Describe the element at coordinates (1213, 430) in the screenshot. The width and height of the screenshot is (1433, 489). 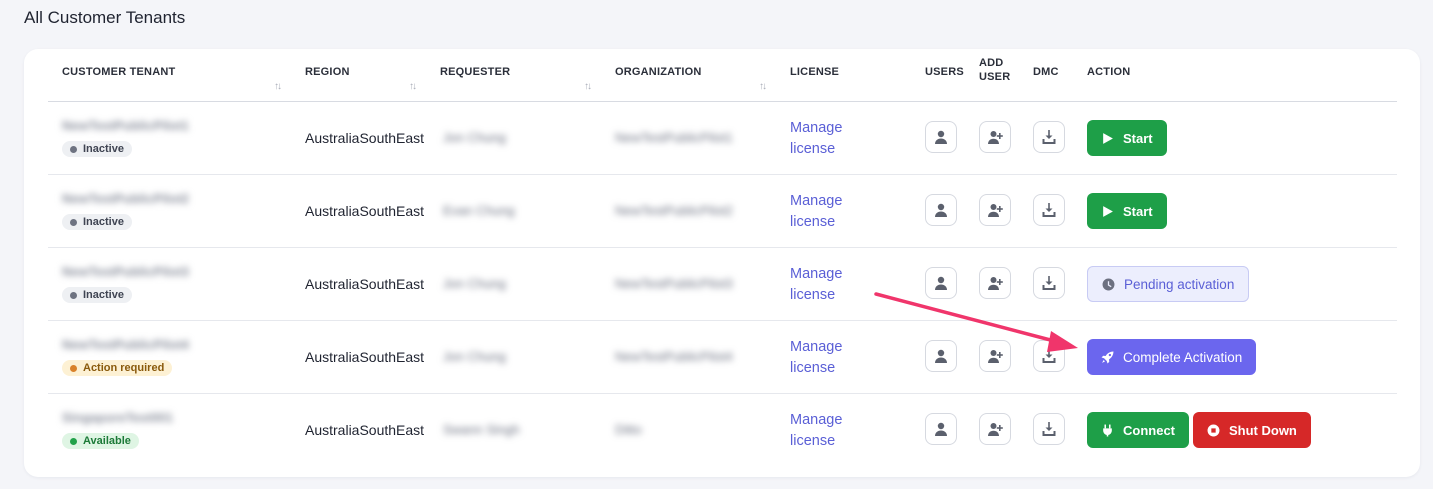
I see `stop-circle-icon` at that location.